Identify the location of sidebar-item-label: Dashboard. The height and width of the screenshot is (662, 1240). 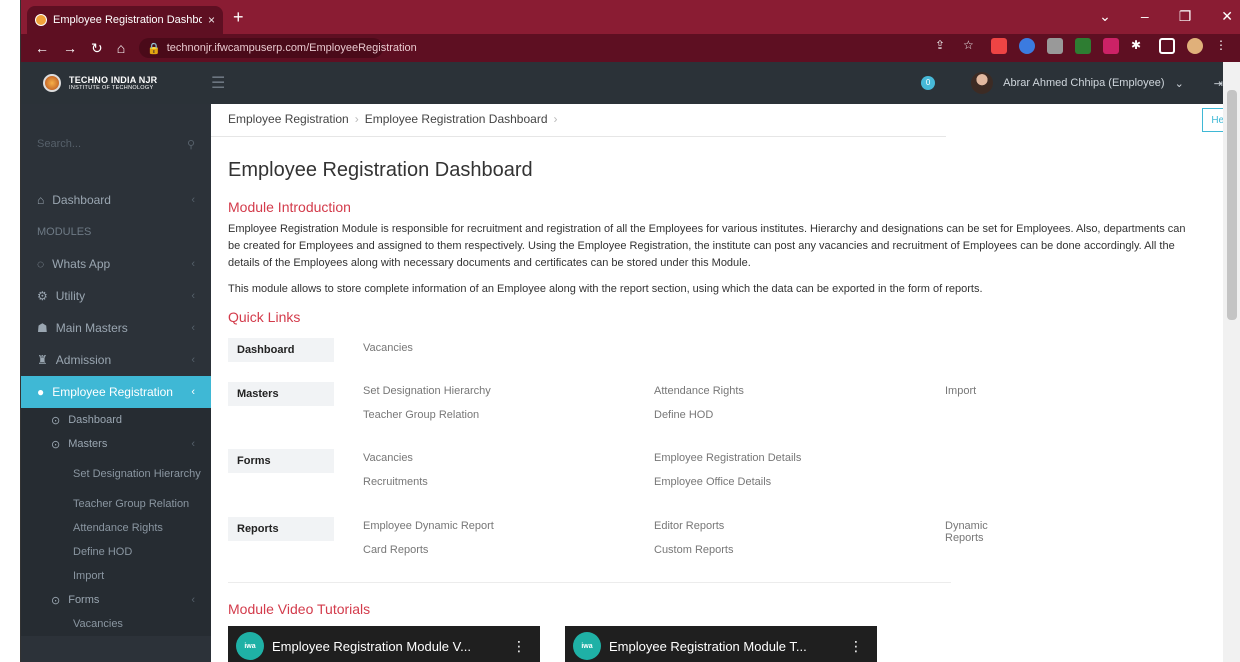
(81, 200).